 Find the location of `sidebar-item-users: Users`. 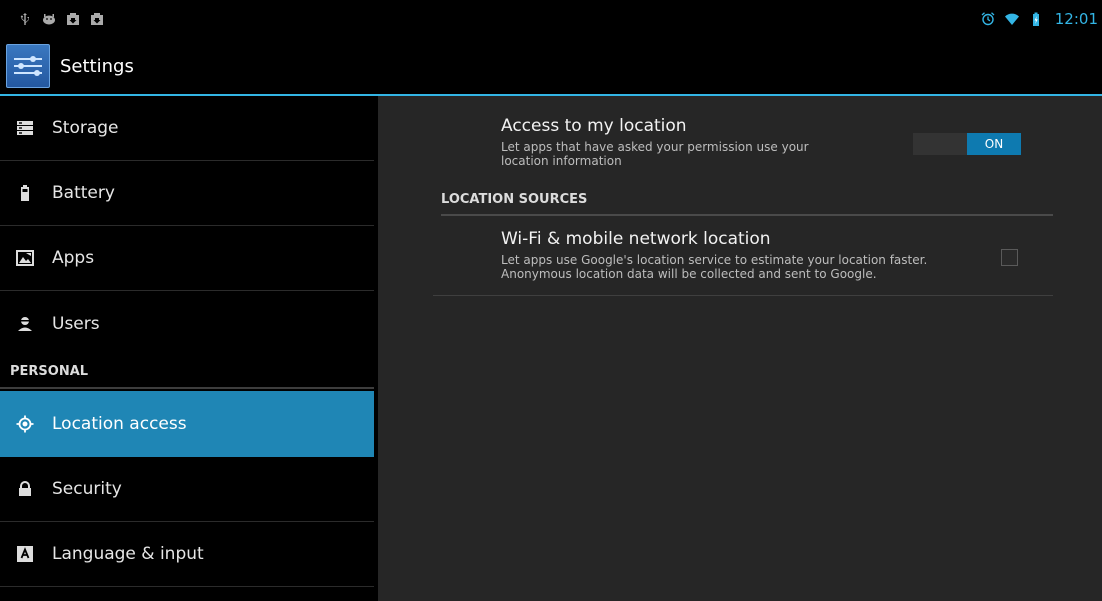

sidebar-item-users: Users is located at coordinates (187, 323).